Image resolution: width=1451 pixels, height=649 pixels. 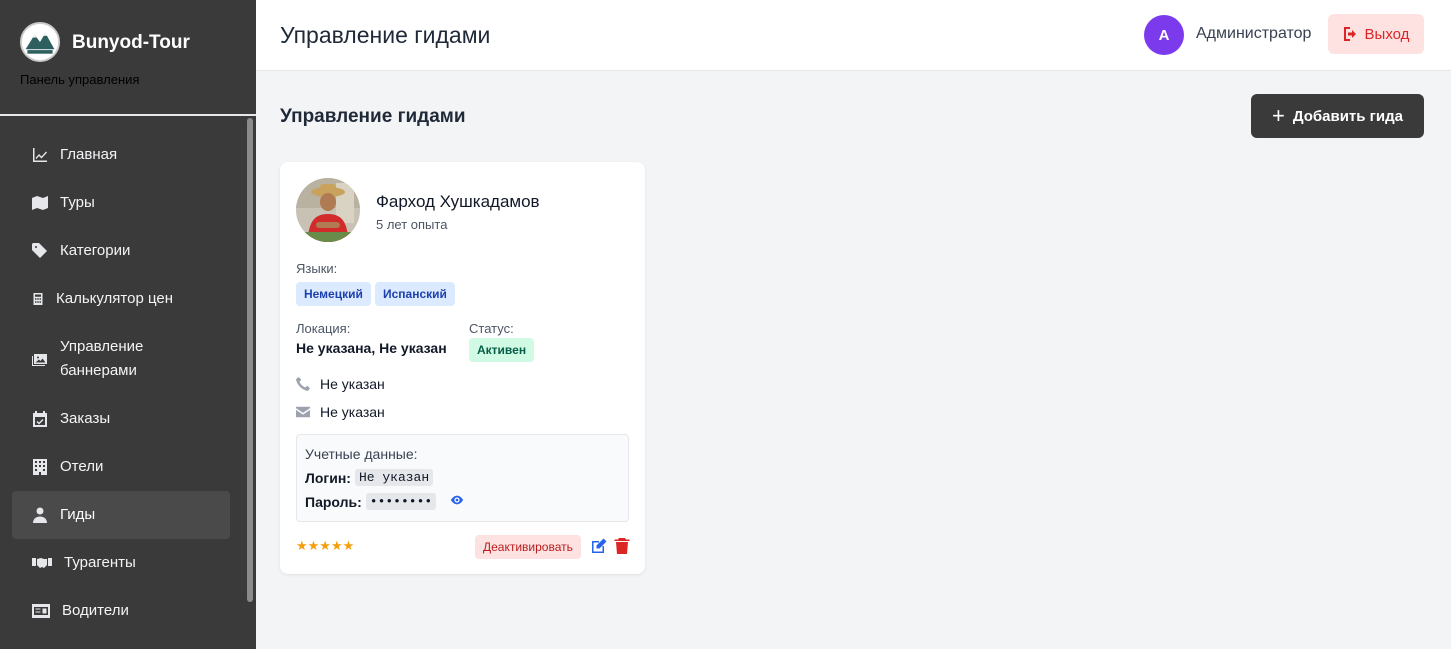 I want to click on email-row: Не указан, so click(x=340, y=412).